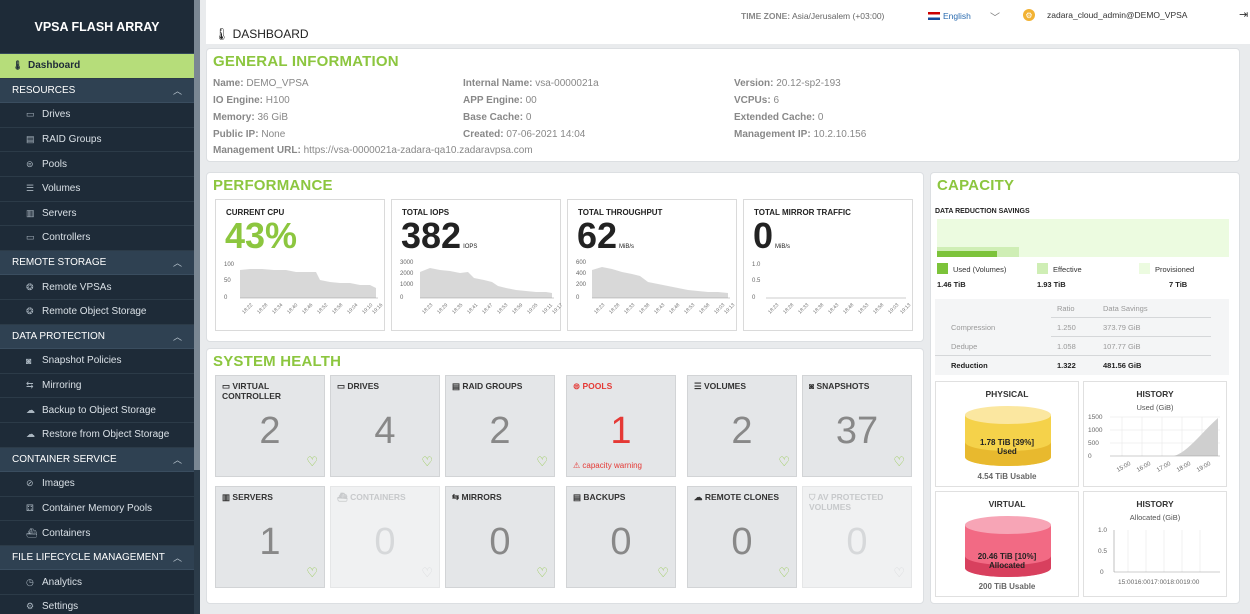  Describe the element at coordinates (66, 533) in the screenshot. I see `sidebar-item-label: Containers` at that location.